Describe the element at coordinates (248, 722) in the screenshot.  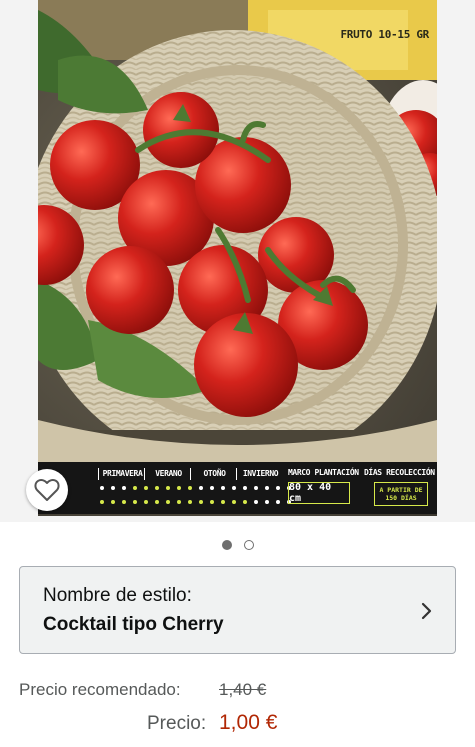
I see `price-value: 1,00 €` at that location.